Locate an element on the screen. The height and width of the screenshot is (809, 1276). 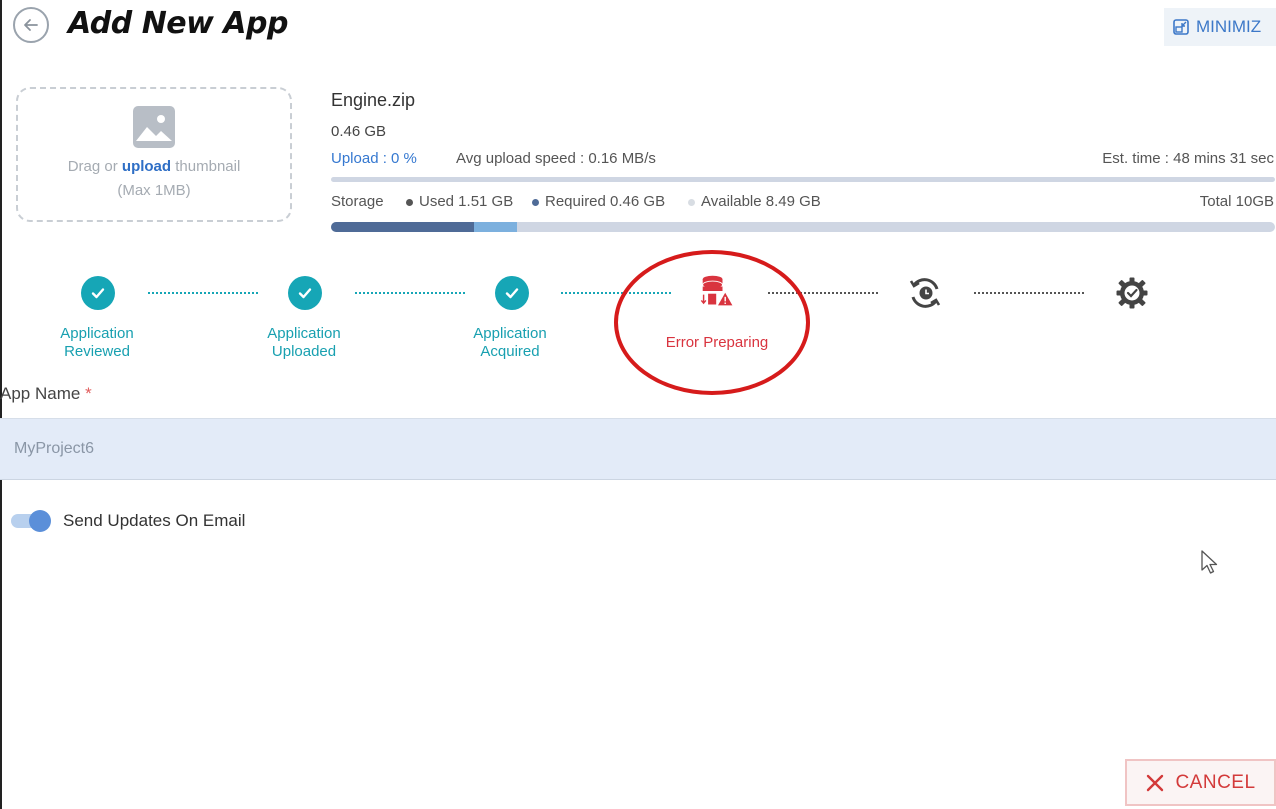
storage-used-segment is located at coordinates (402, 227).